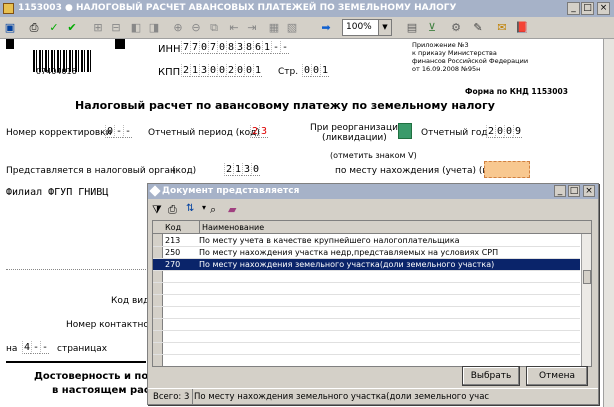 Image resolution: width=614 pixels, height=407 pixels. What do you see at coordinates (204, 207) in the screenshot?
I see `chevron-down-icon: ▾` at bounding box center [204, 207].